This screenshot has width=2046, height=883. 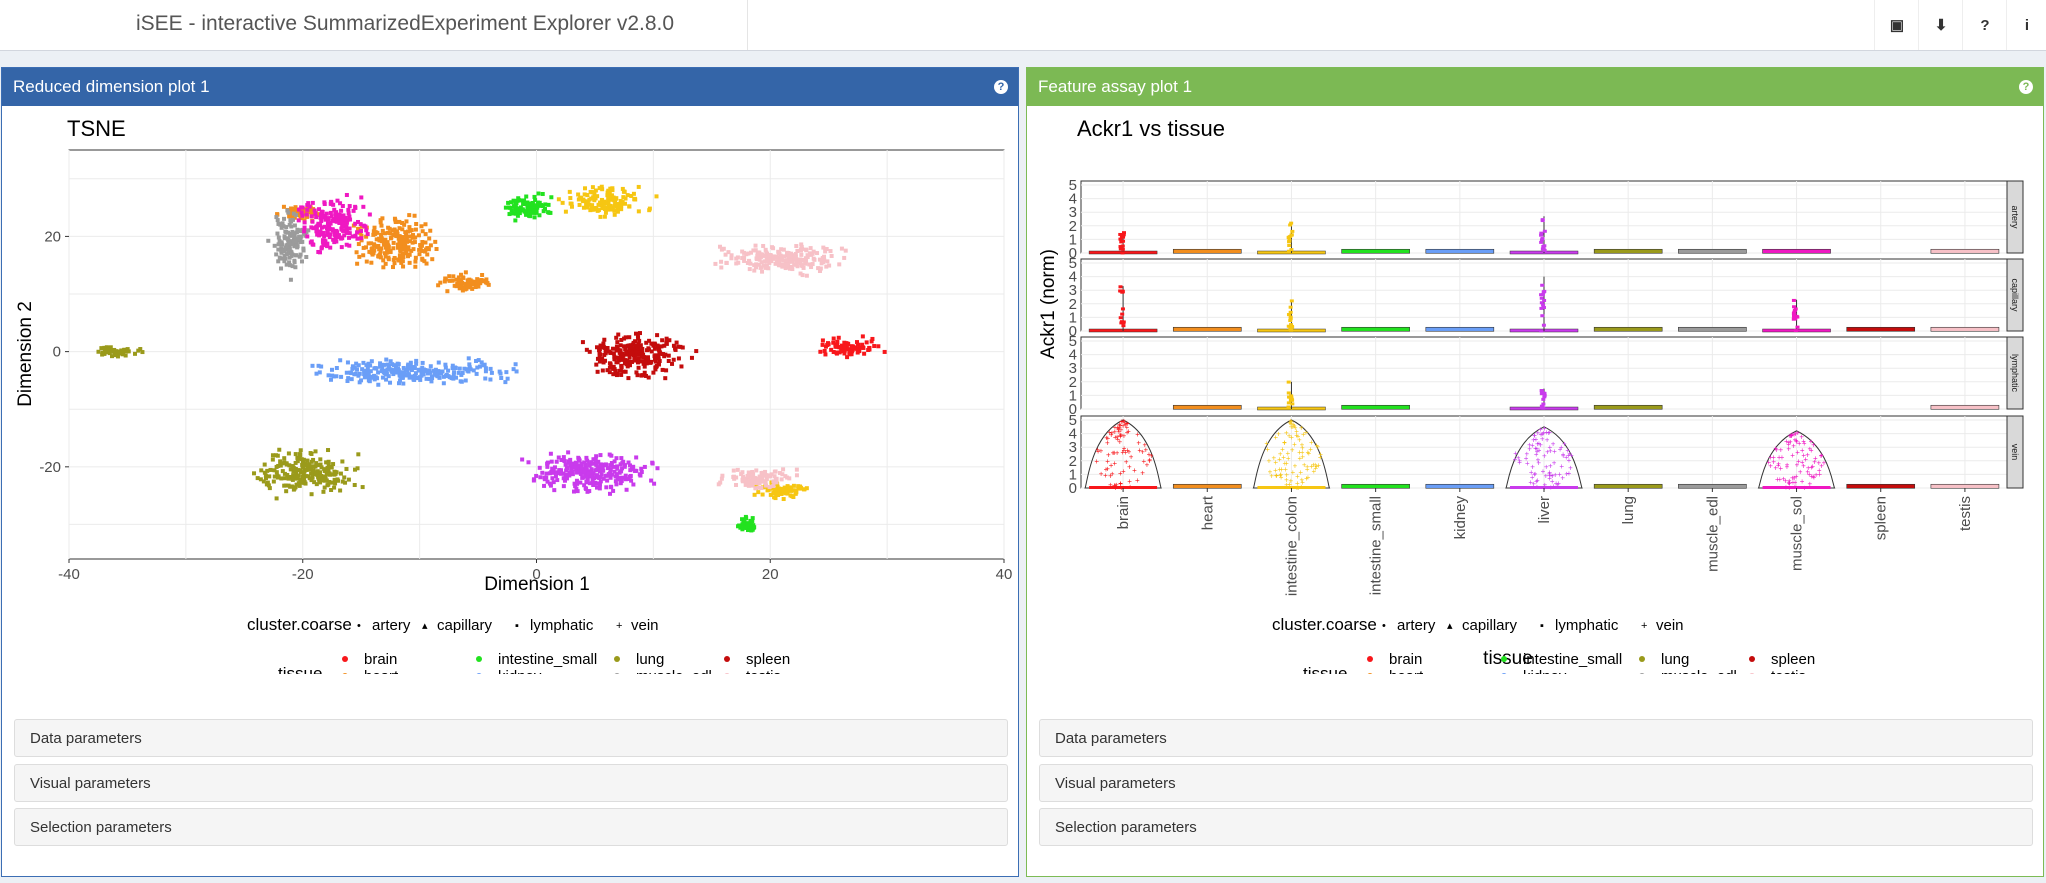 What do you see at coordinates (1984, 25) in the screenshot?
I see `help-button: ?` at bounding box center [1984, 25].